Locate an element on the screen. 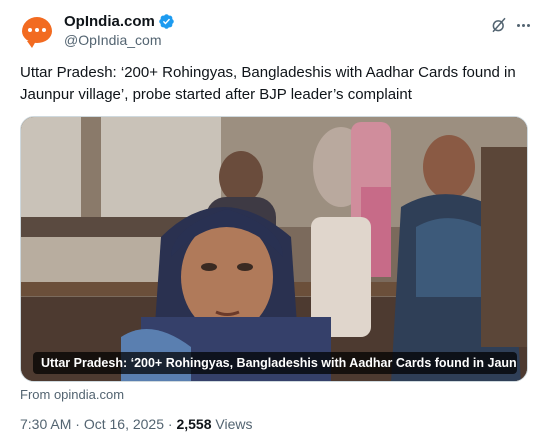 The image size is (538, 445). account-names: OpIndia.com @OpIndia_com is located at coordinates (119, 31).